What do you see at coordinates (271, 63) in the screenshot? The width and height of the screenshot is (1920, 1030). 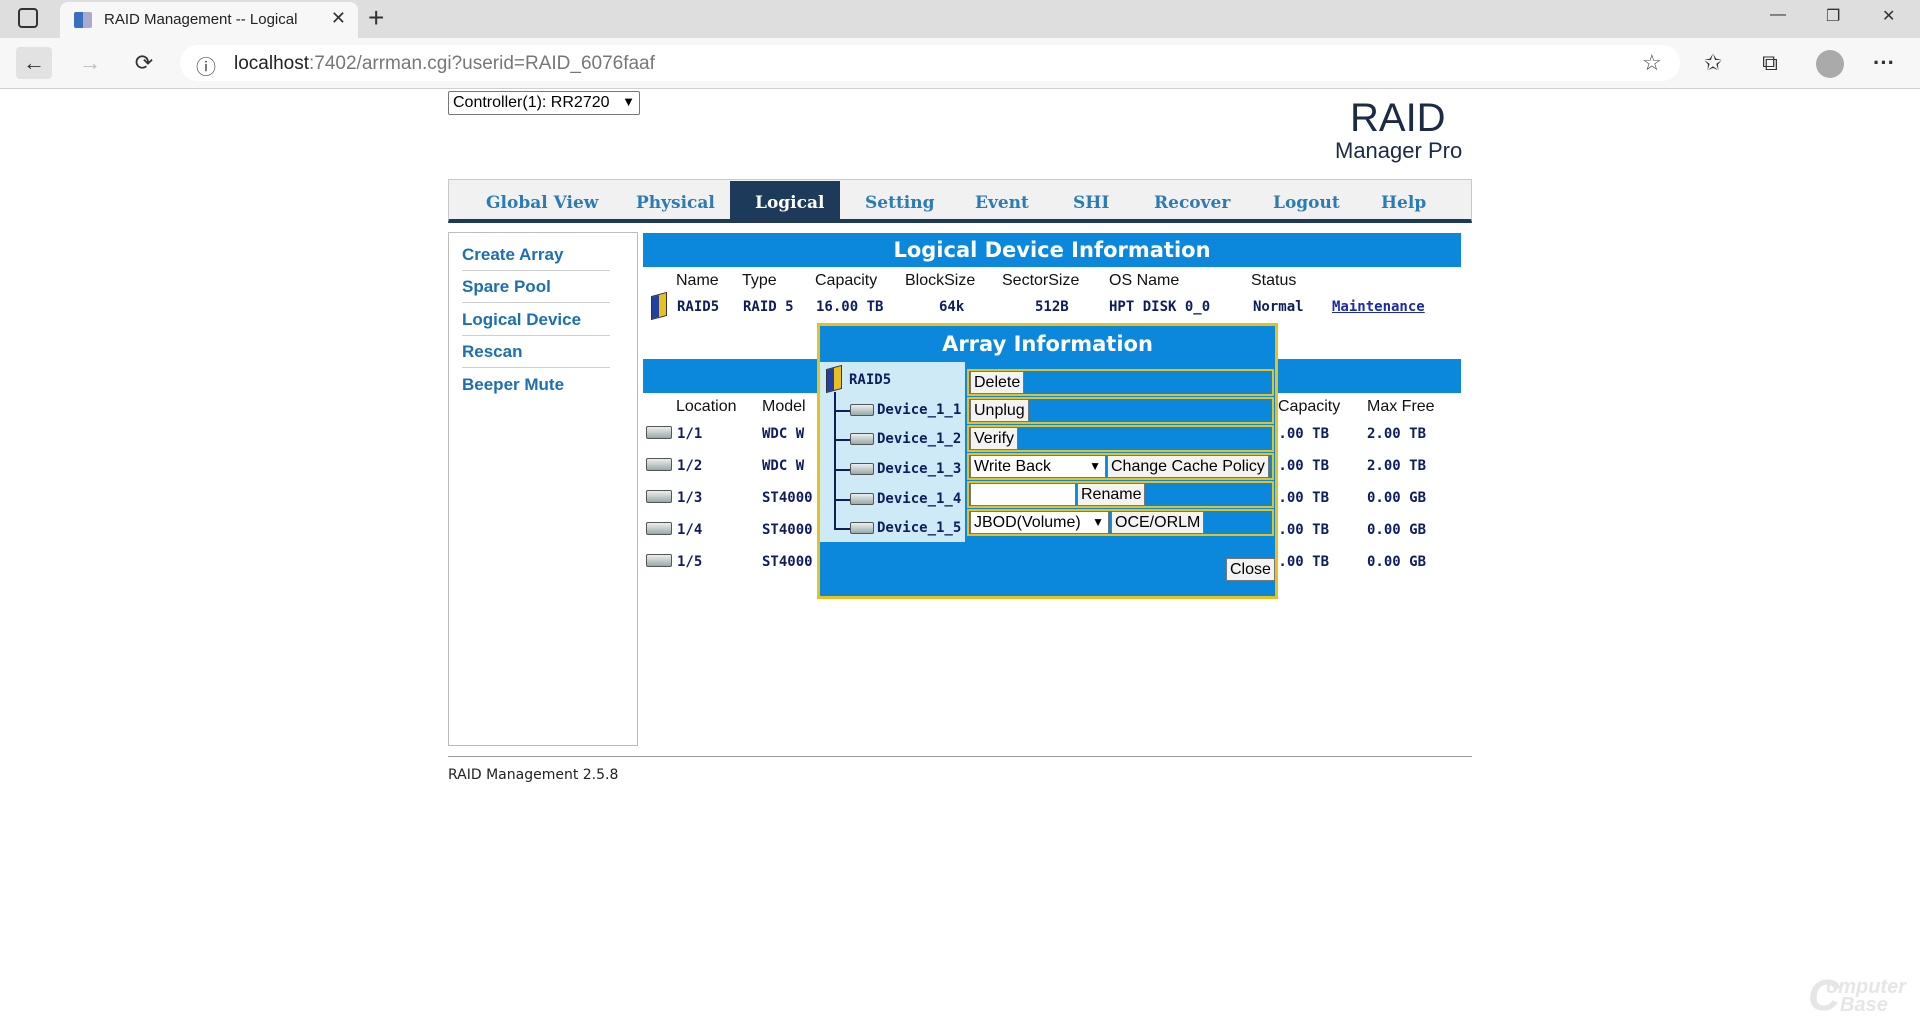 I see `url-host: localhost` at bounding box center [271, 63].